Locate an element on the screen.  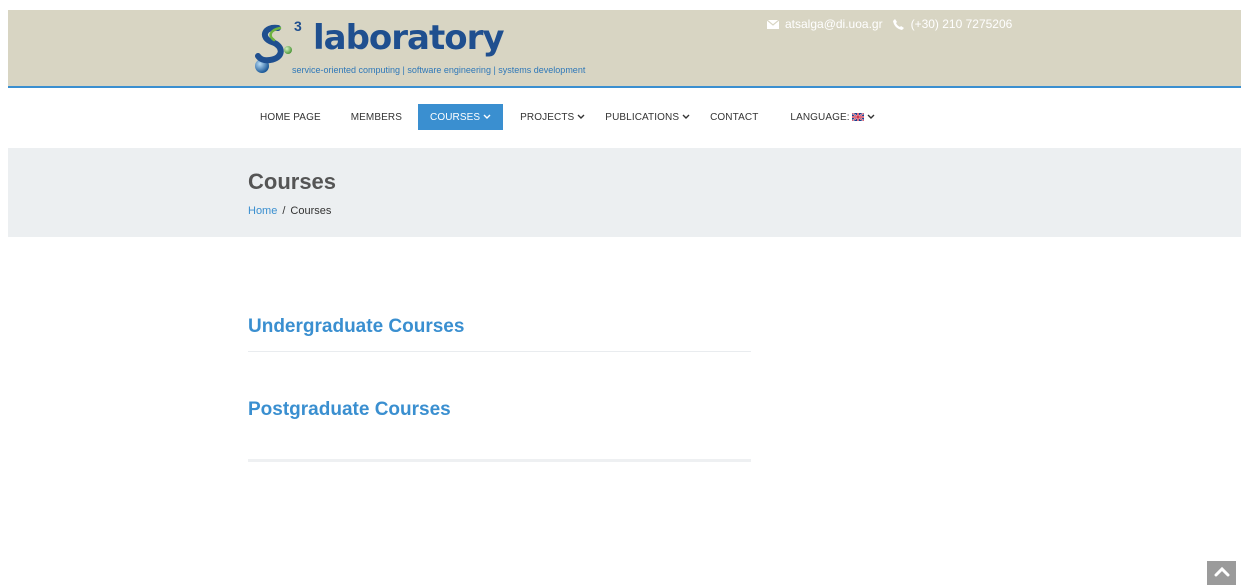
logo-wordmark: laboratory is located at coordinates (409, 38).